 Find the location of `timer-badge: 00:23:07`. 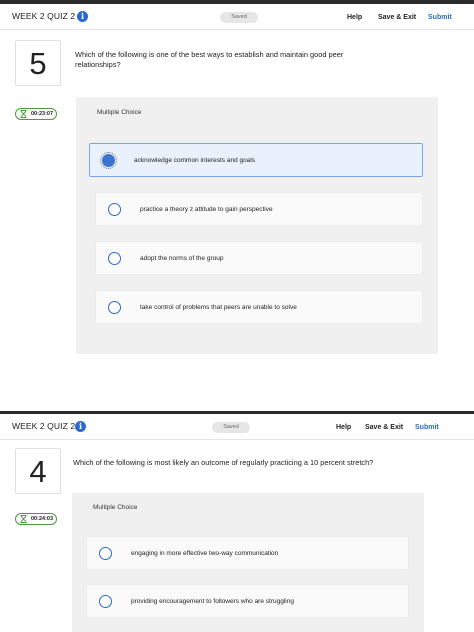

timer-badge: 00:23:07 is located at coordinates (36, 114).